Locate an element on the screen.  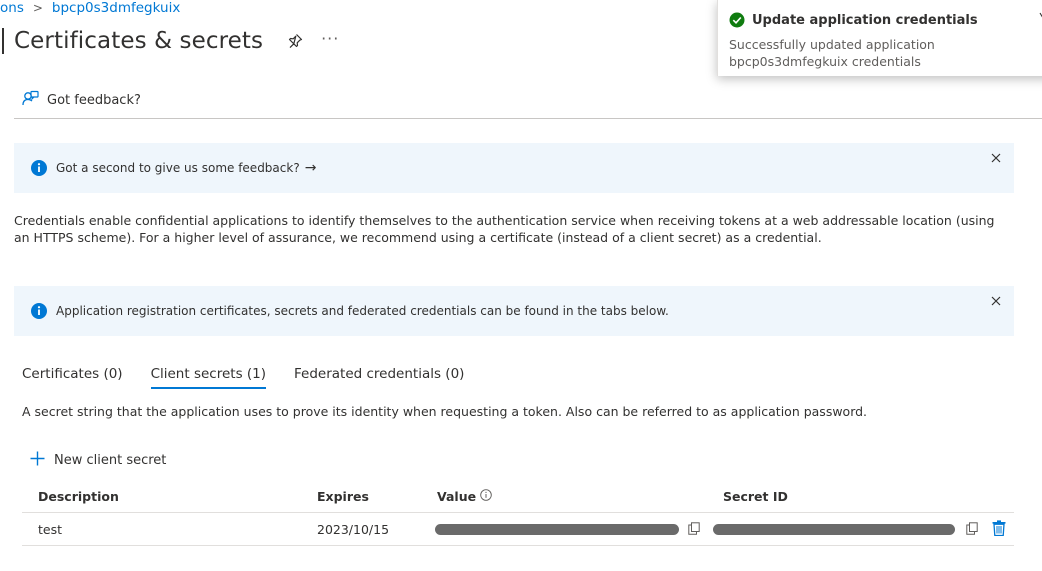
feedback-banner-link: Got a second to give us some feedback? → is located at coordinates (186, 168).